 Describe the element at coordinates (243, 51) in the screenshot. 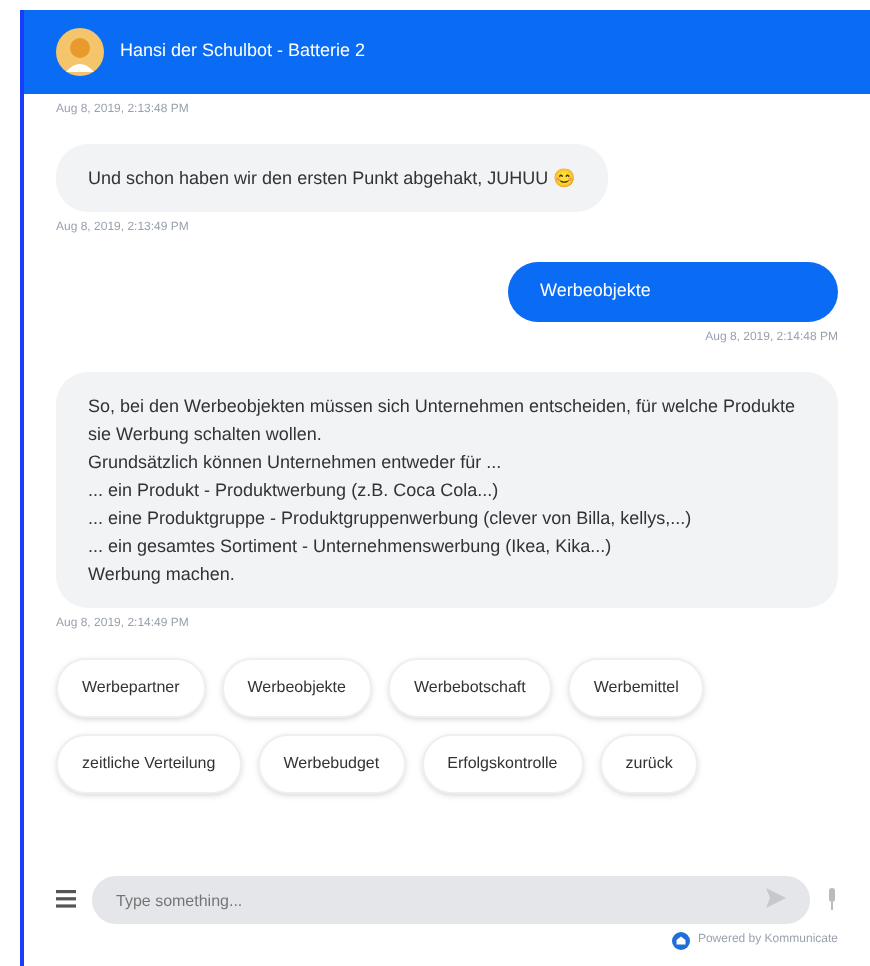

I see `chat-title: Hansi der Schulbot - Batterie 2` at that location.